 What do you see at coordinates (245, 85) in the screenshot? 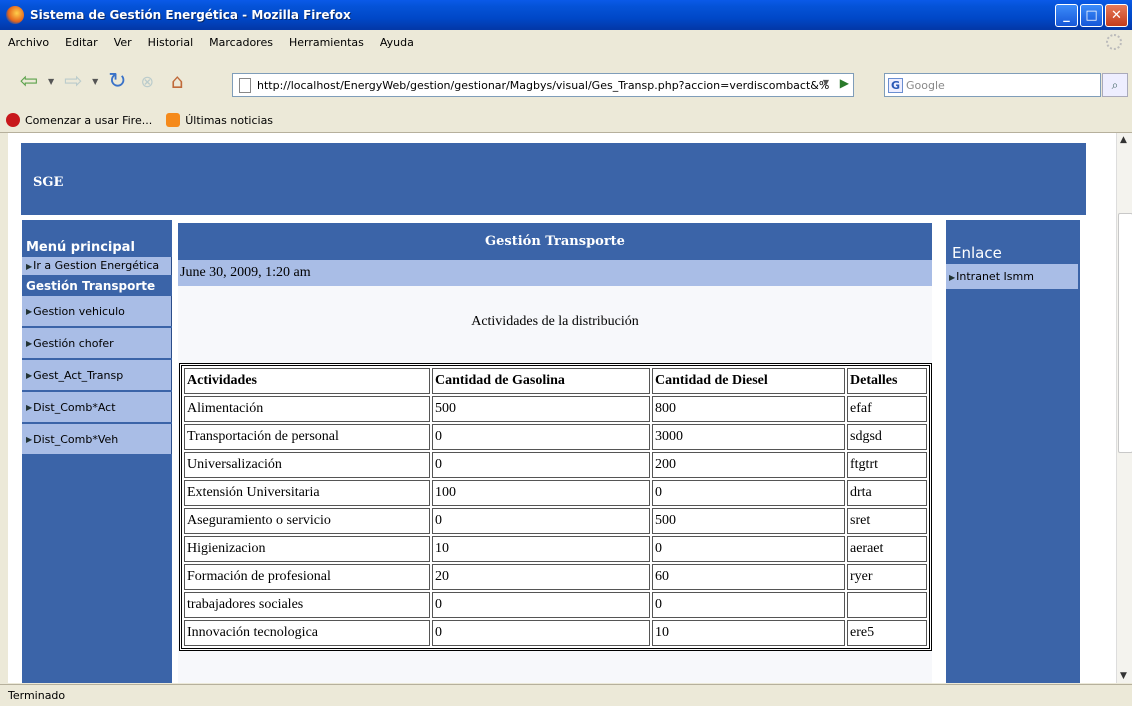
I see `page-icon` at bounding box center [245, 85].